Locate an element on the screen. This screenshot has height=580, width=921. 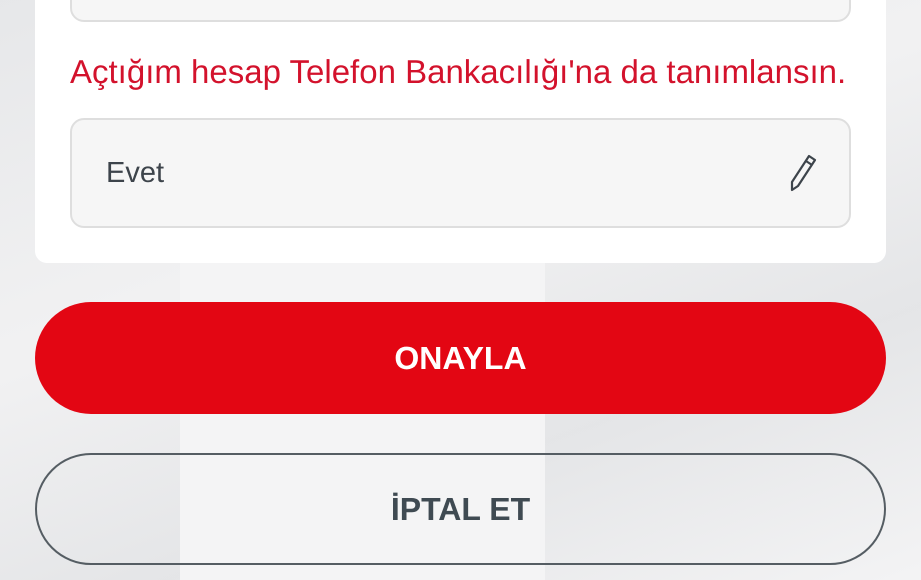
question-text: Açtığım hesap Telefon Bankacılığı'na da tanımlansın. is located at coordinates (459, 72).